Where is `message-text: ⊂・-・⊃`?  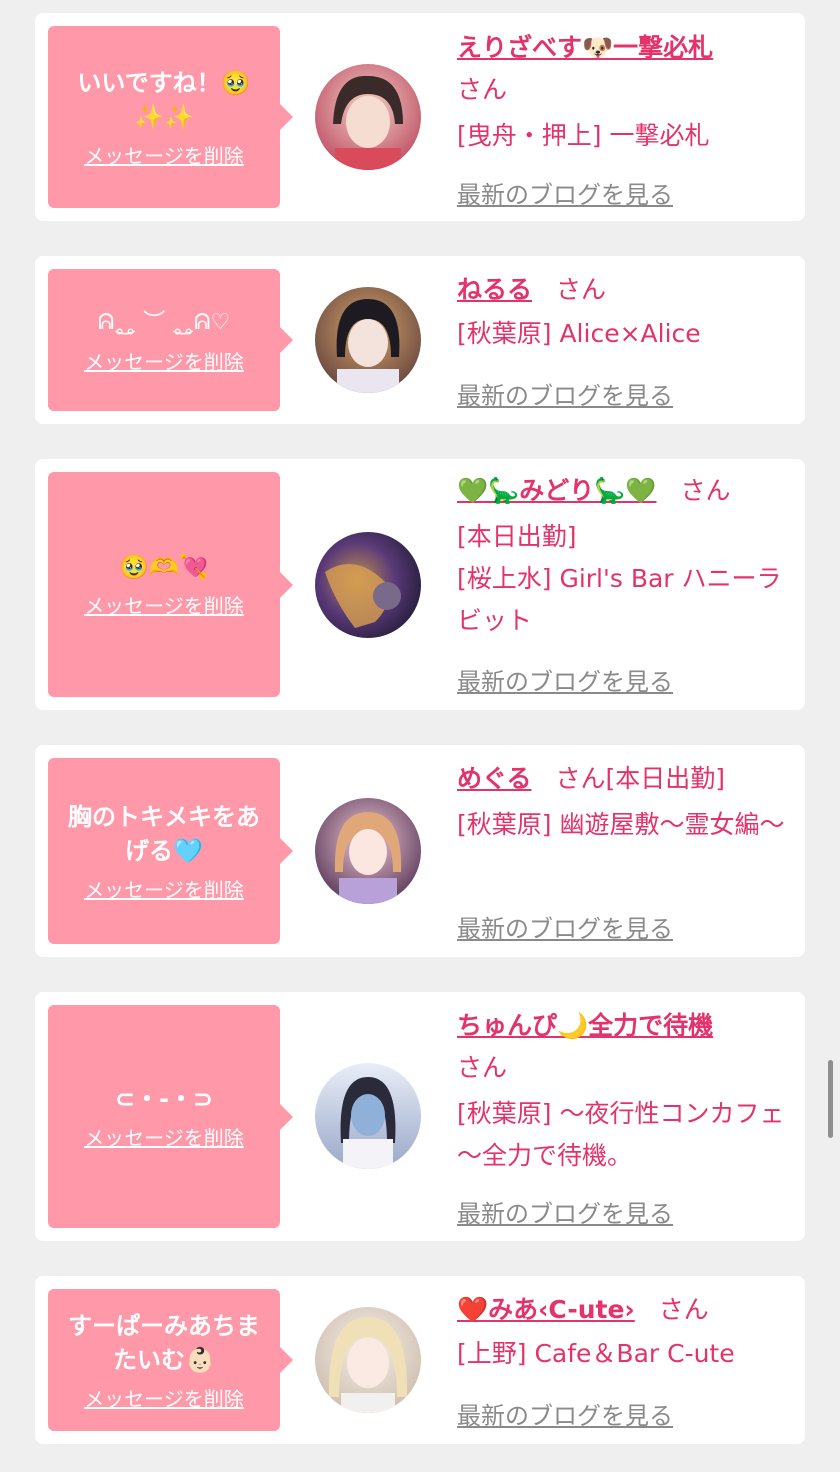 message-text: ⊂・-・⊃ is located at coordinates (164, 1099).